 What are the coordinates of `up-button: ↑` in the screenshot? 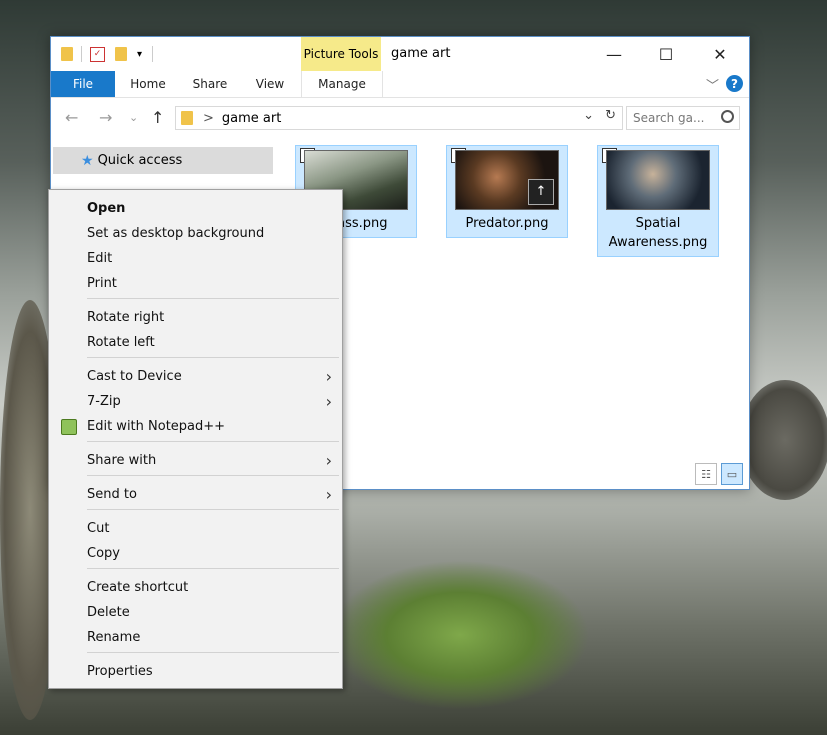 It's located at (157, 117).